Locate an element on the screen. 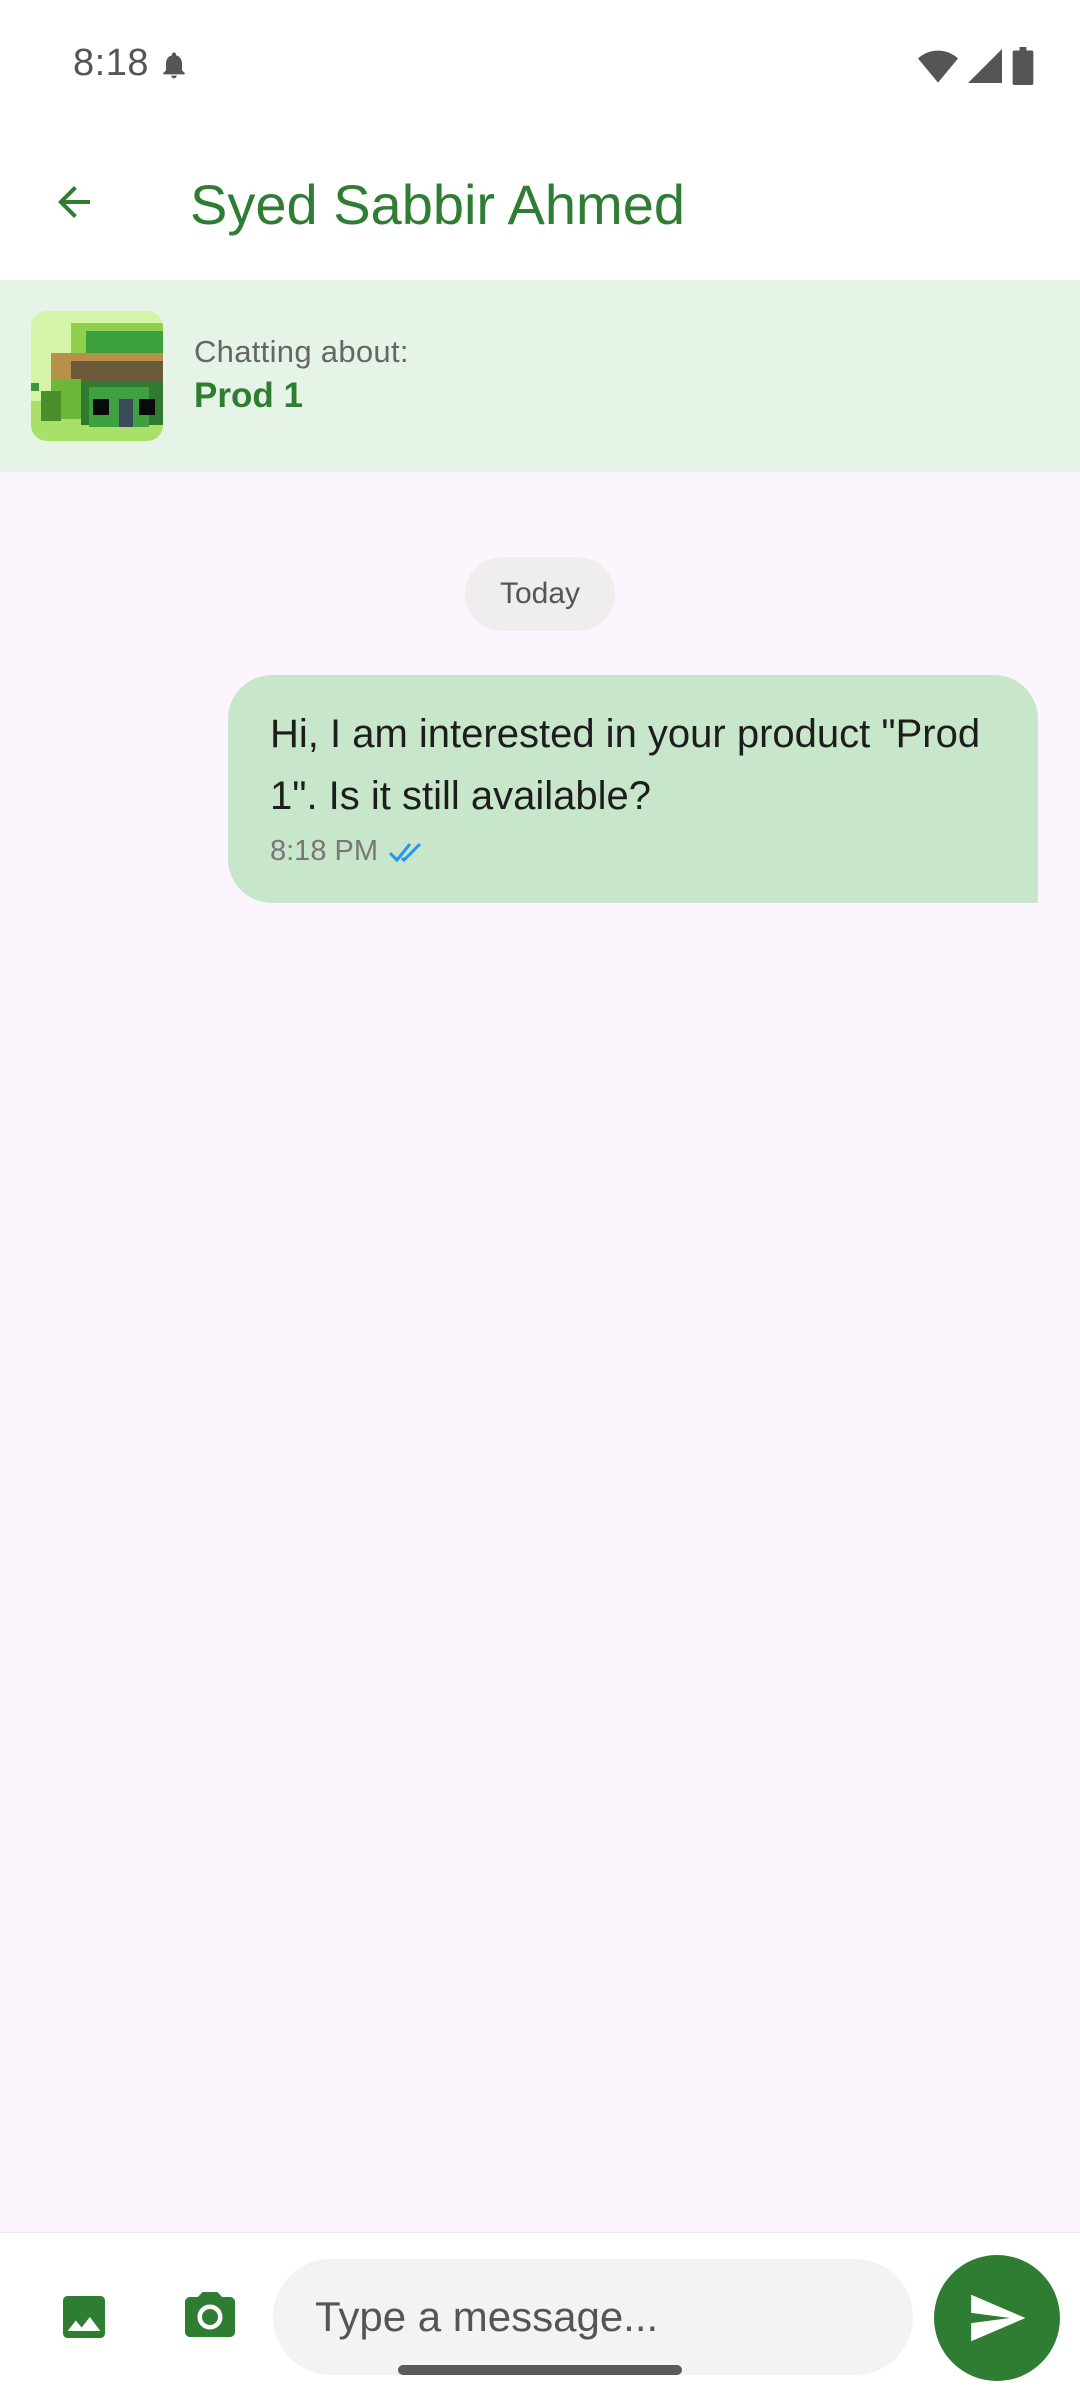 Image resolution: width=1080 pixels, height=2400 pixels. product-image is located at coordinates (97, 376).